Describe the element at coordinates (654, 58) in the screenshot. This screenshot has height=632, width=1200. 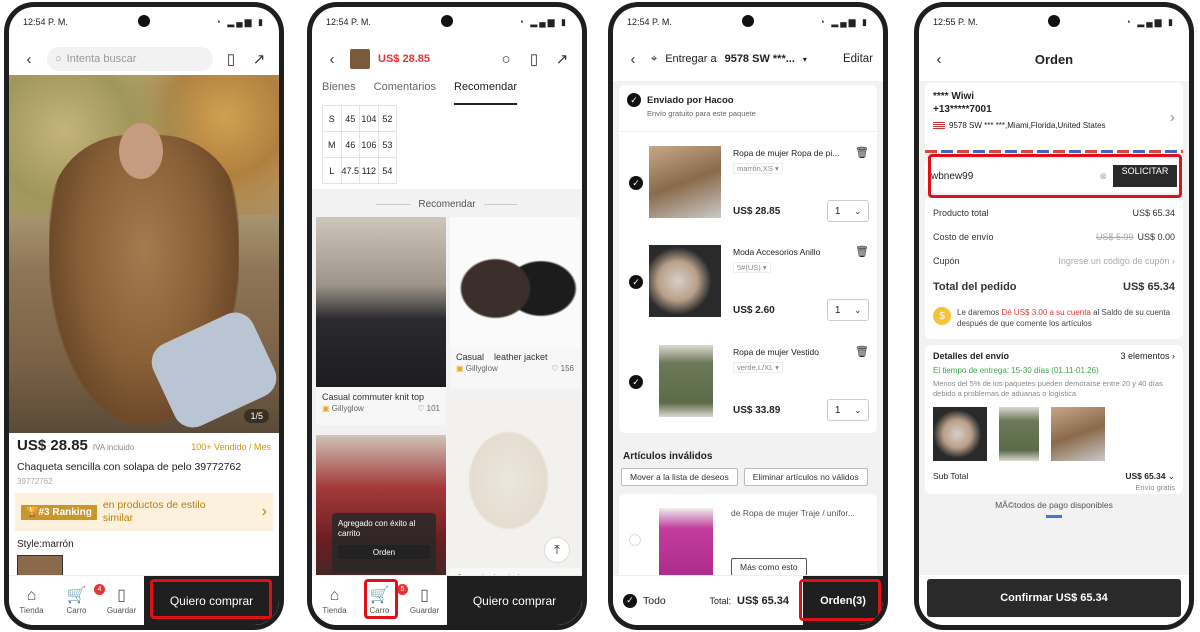
I see `location-pin-icon: ⌖` at that location.